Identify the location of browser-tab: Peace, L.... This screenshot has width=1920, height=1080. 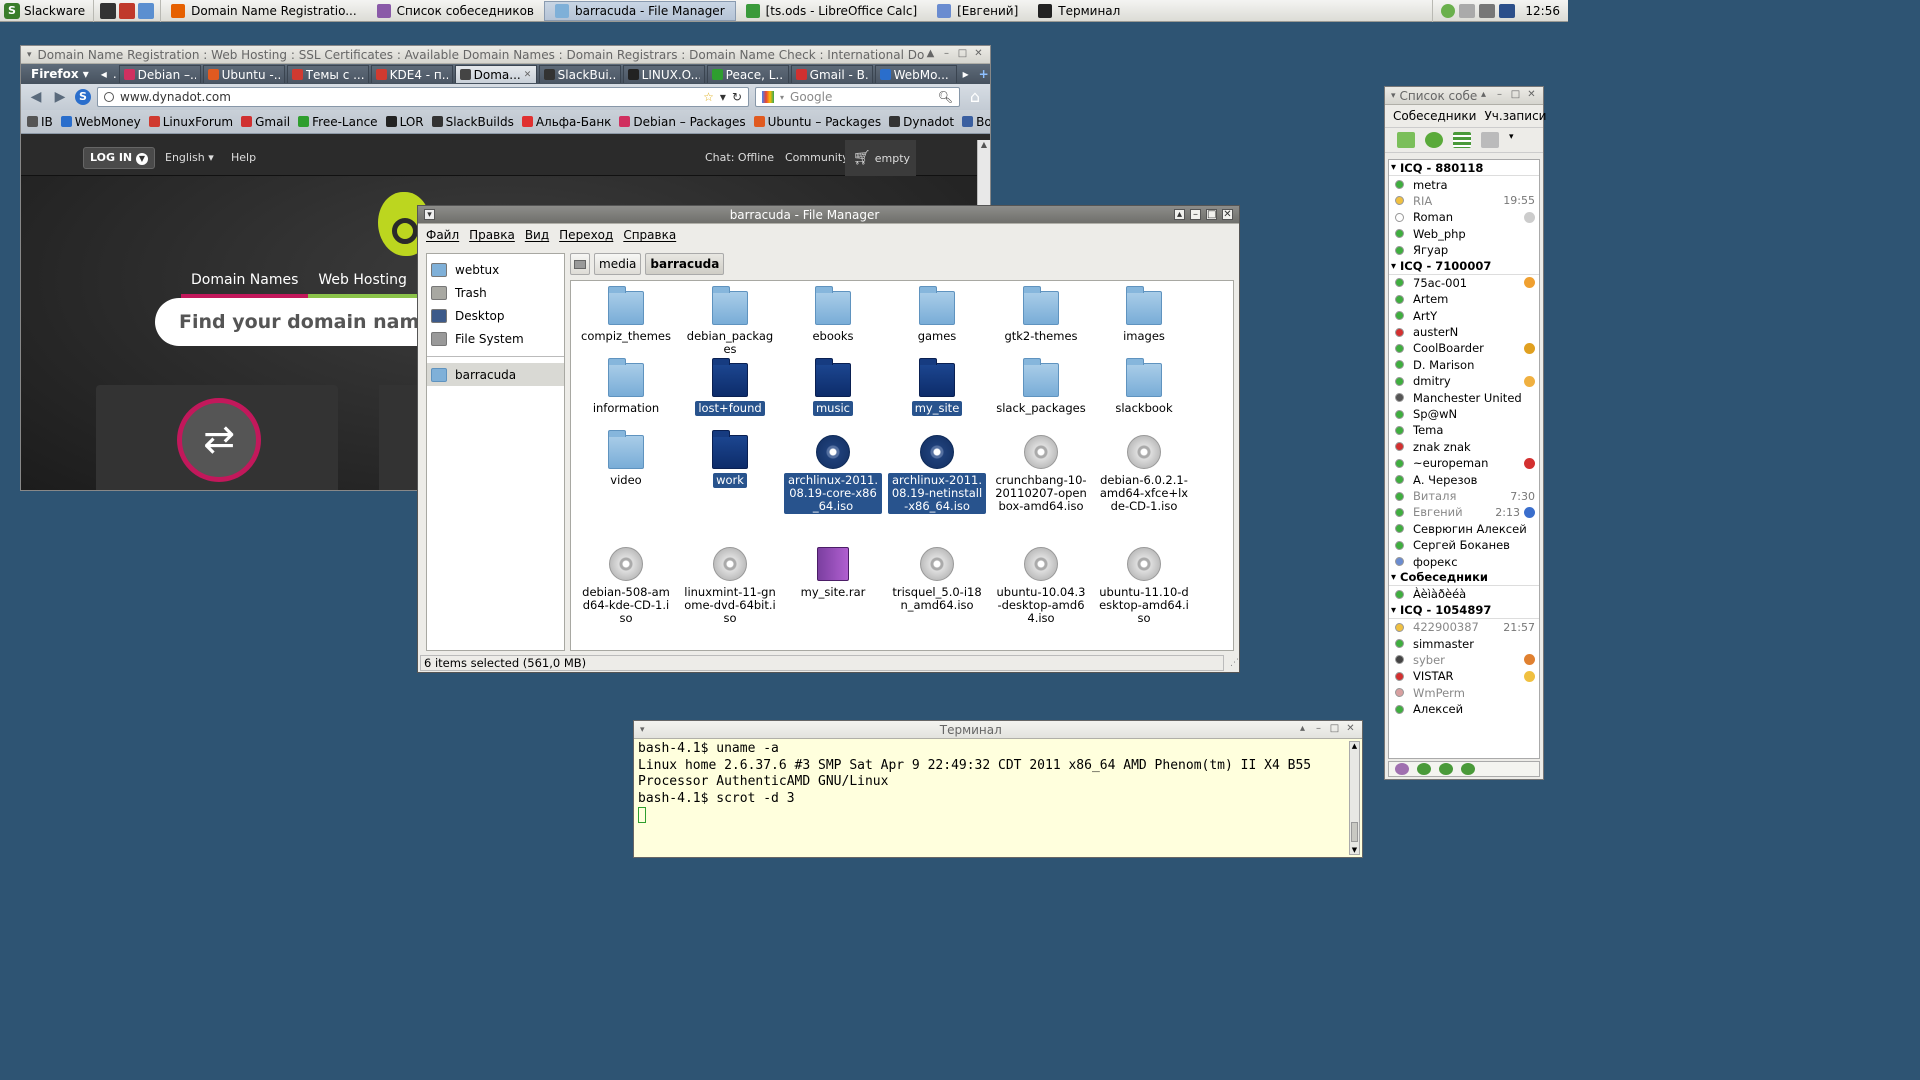
(747, 74).